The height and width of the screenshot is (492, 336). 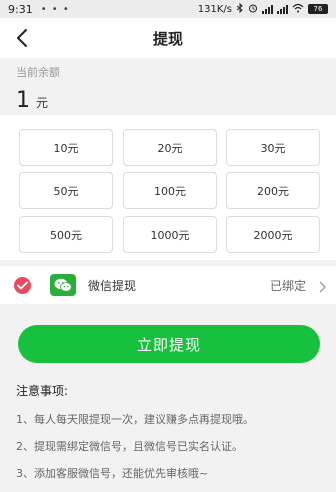 What do you see at coordinates (23, 100) in the screenshot?
I see `balance-amount: 1` at bounding box center [23, 100].